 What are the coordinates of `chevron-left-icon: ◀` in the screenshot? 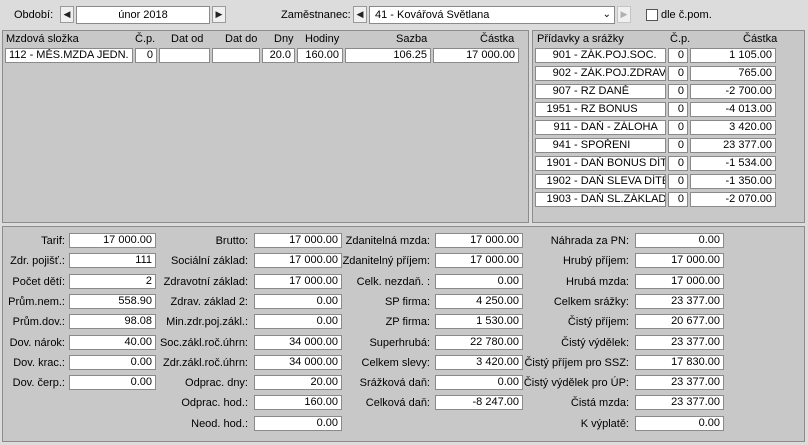 It's located at (67, 14).